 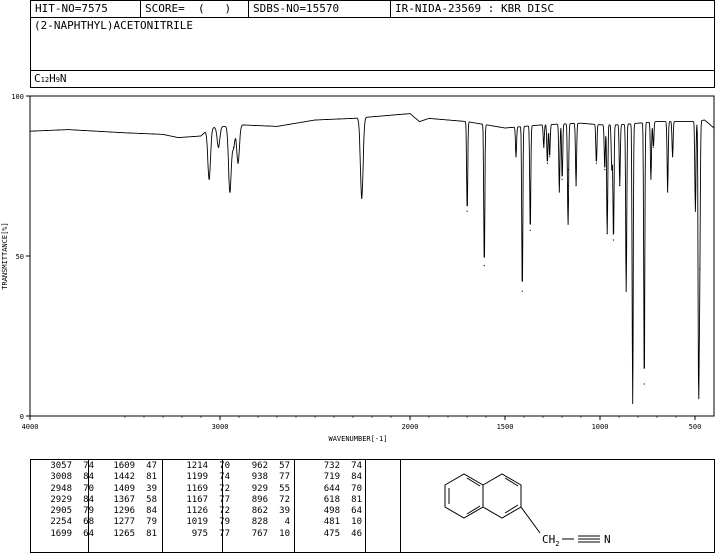 I want to click on ch2-label: CH2, so click(x=550, y=540).